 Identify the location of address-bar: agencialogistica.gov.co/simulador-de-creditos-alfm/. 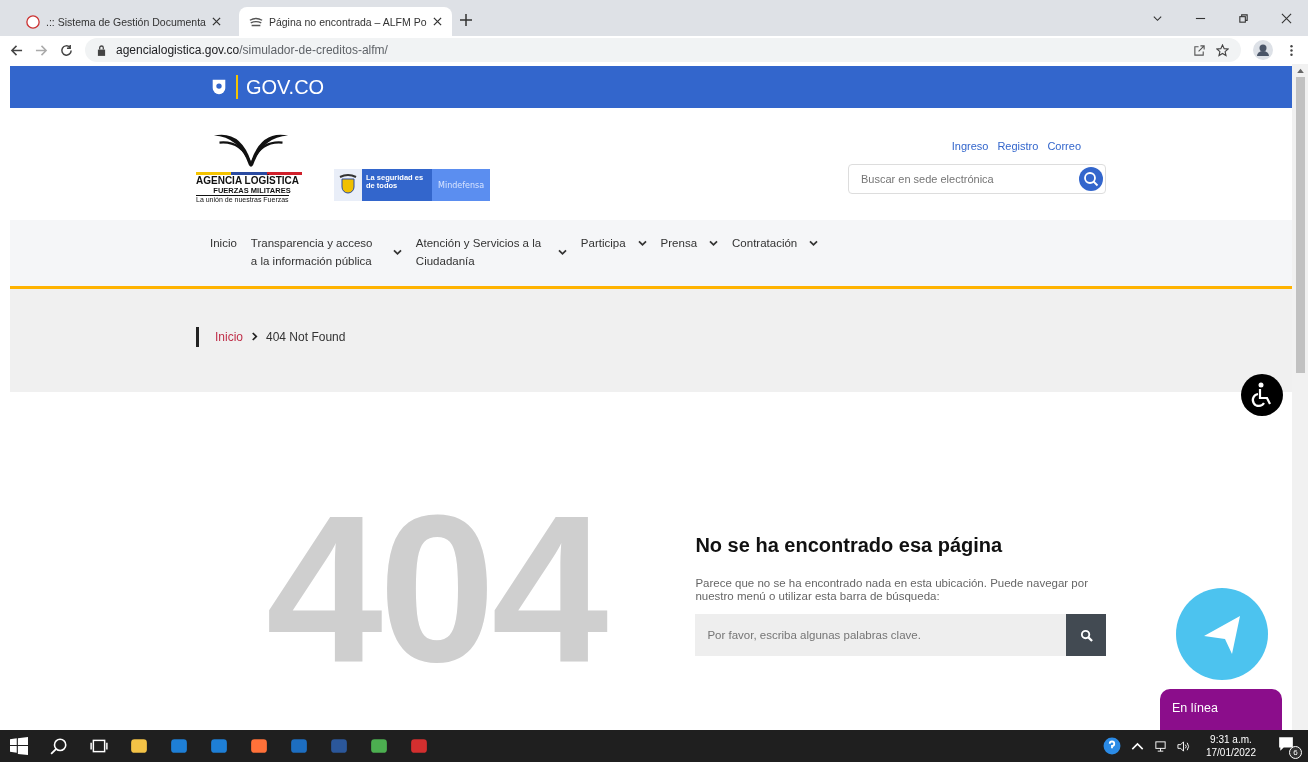
(663, 50).